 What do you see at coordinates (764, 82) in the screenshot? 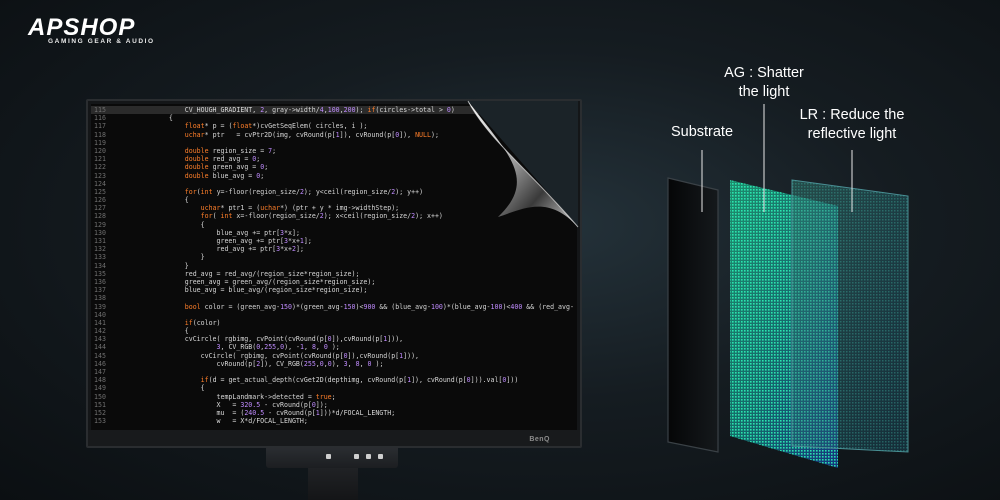
I see `ag-label: AG : Shatter the light` at bounding box center [764, 82].